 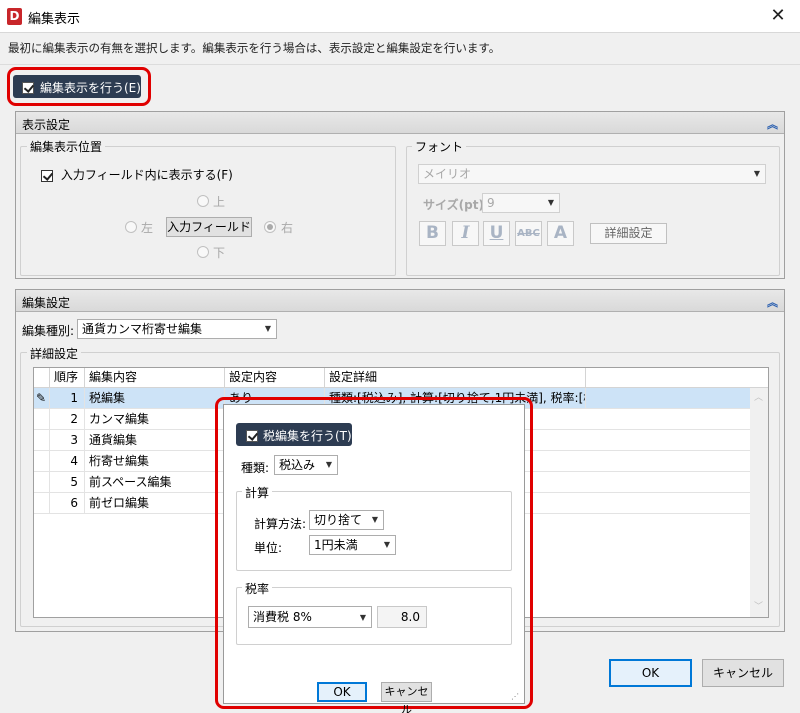 What do you see at coordinates (146, 175) in the screenshot?
I see `inside-field-label: 入力フィールド内に表示する(F)` at bounding box center [146, 175].